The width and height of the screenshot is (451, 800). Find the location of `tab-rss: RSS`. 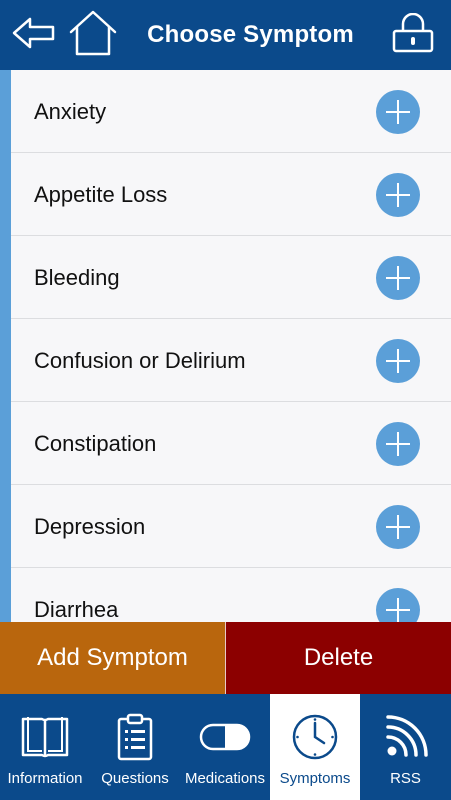

tab-rss: RSS is located at coordinates (405, 747).